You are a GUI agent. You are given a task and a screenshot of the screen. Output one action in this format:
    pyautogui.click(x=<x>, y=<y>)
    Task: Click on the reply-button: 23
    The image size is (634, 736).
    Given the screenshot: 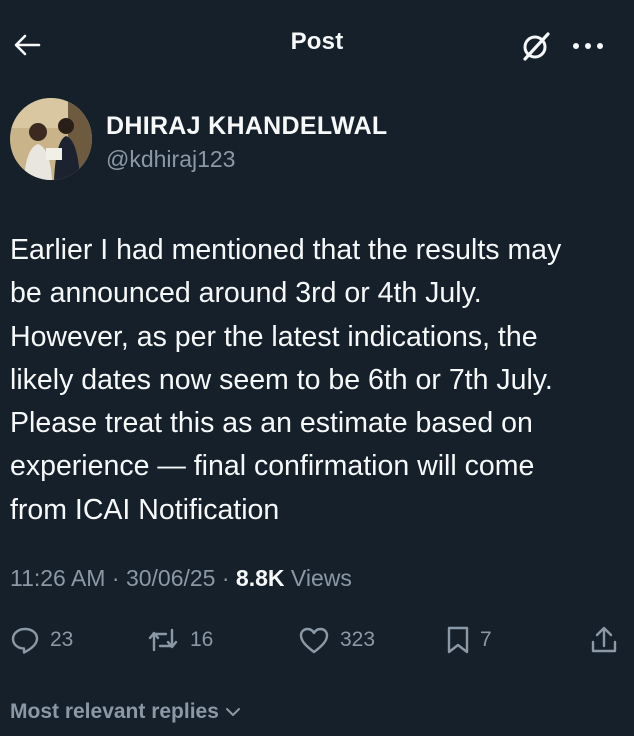 What is the action you would take?
    pyautogui.click(x=41, y=640)
    